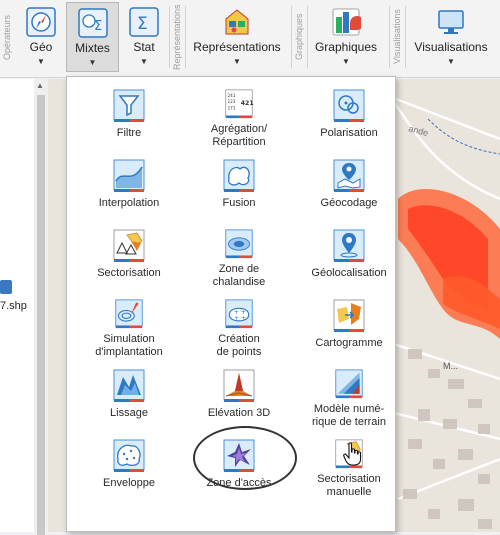  I want to click on menu-item-label: Géolocalisation, so click(349, 273).